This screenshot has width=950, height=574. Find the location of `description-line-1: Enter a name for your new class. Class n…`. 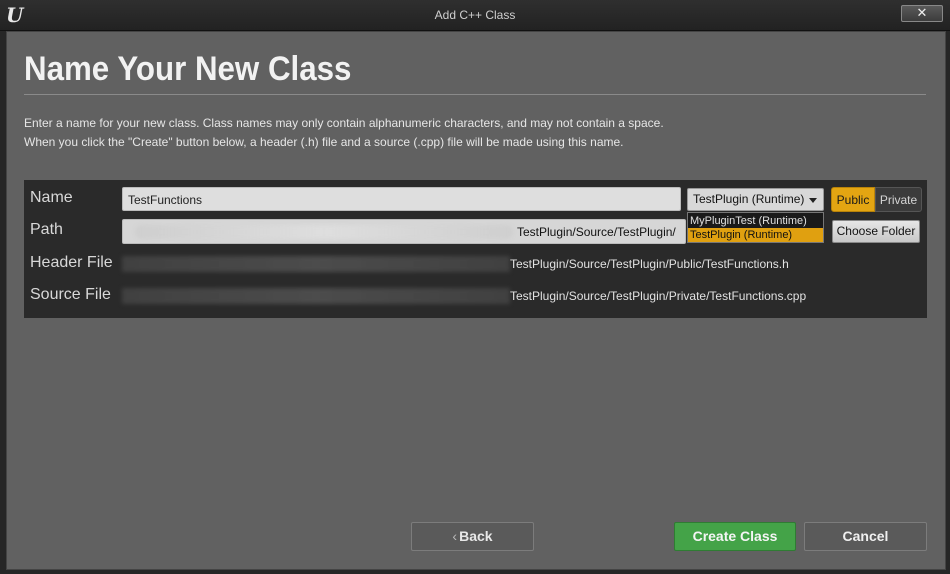

description-line-1: Enter a name for your new class. Class n… is located at coordinates (344, 123).